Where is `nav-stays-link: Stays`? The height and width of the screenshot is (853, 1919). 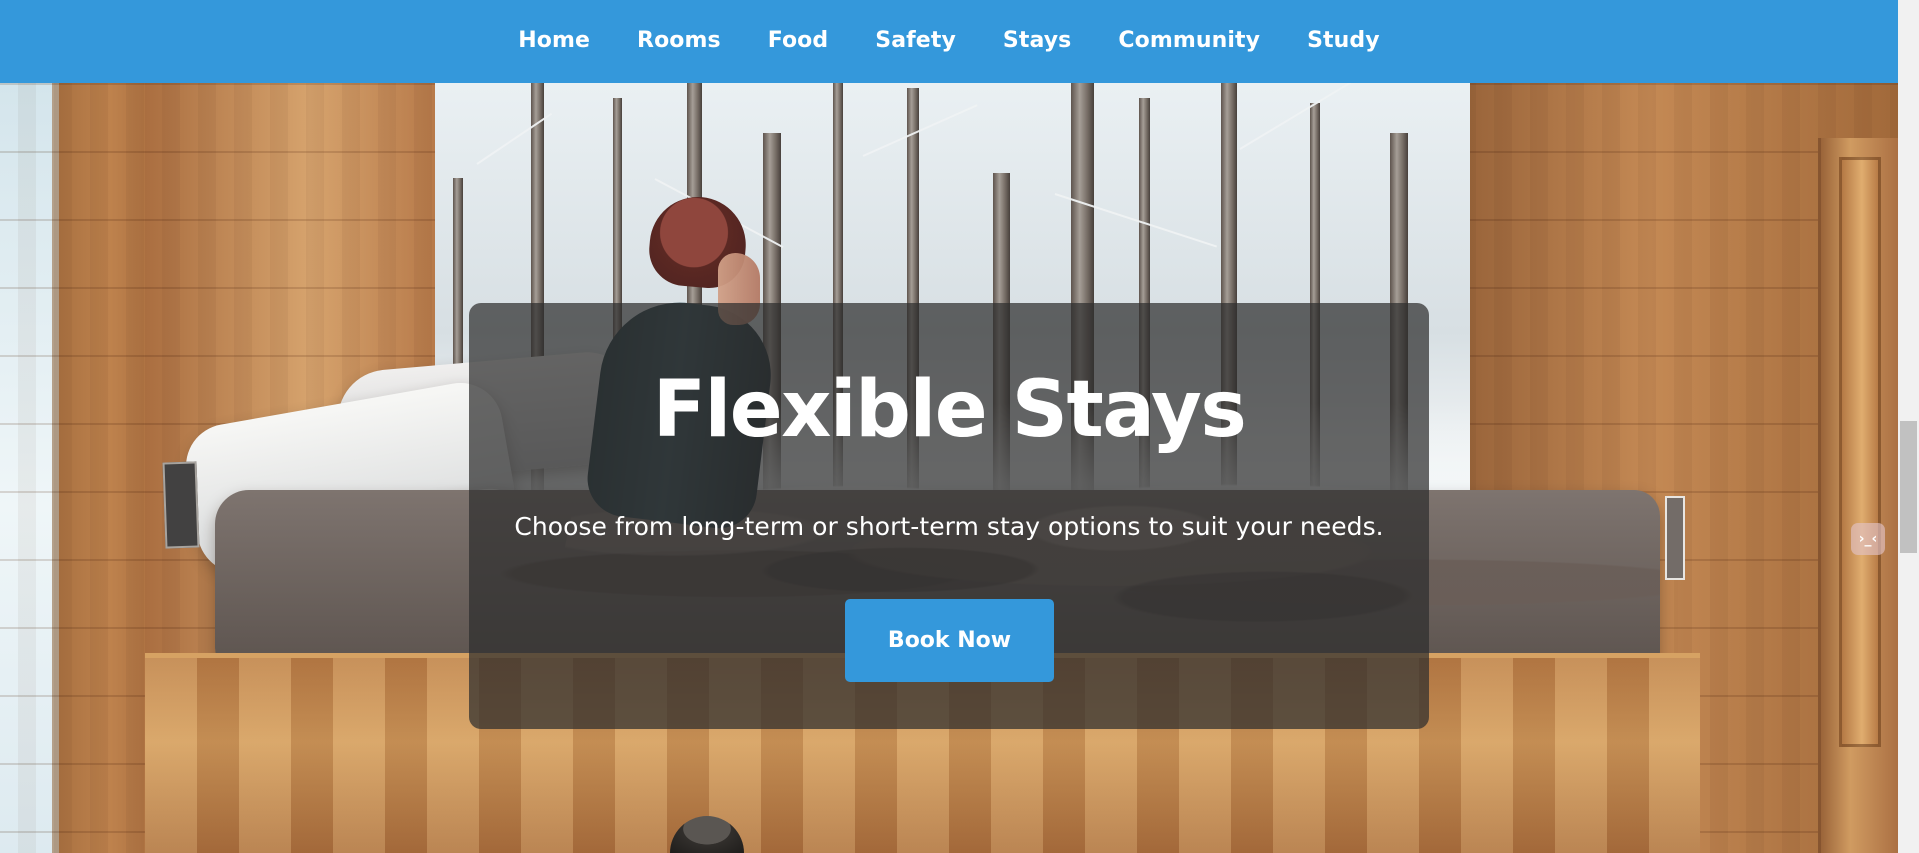
nav-stays-link: Stays is located at coordinates (1037, 40).